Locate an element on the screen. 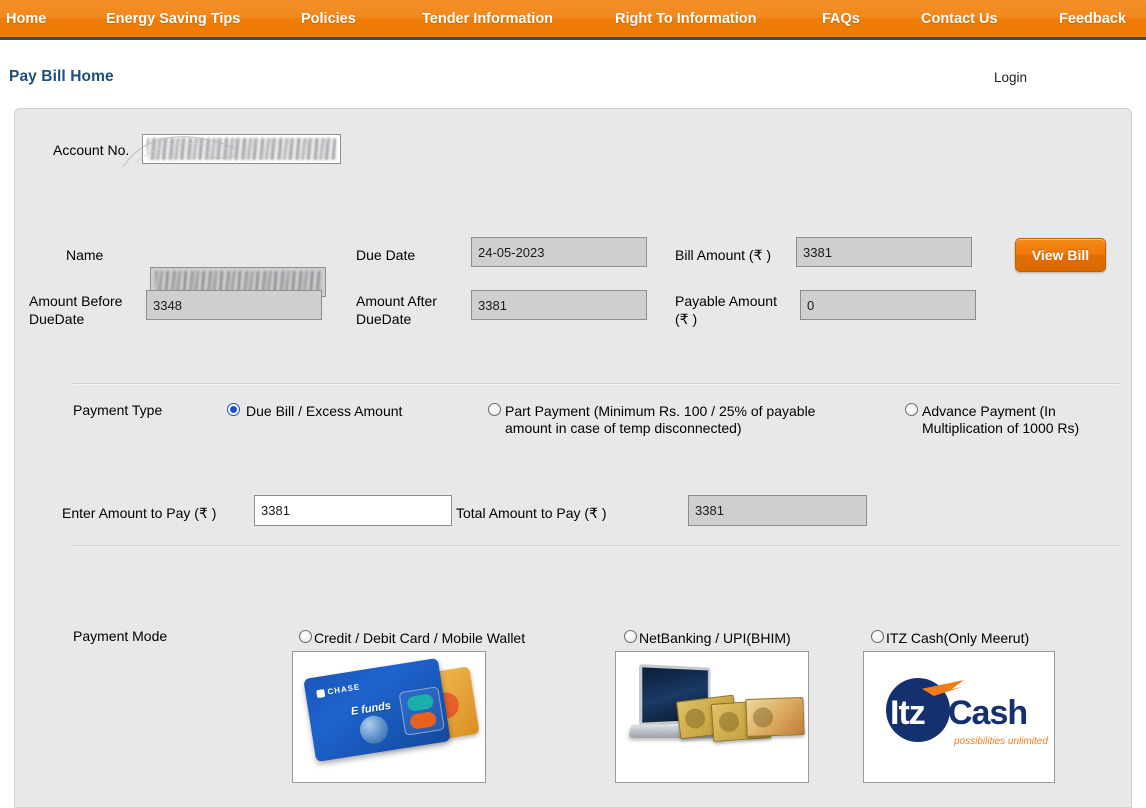  payable-amount-field: 0 is located at coordinates (888, 305).